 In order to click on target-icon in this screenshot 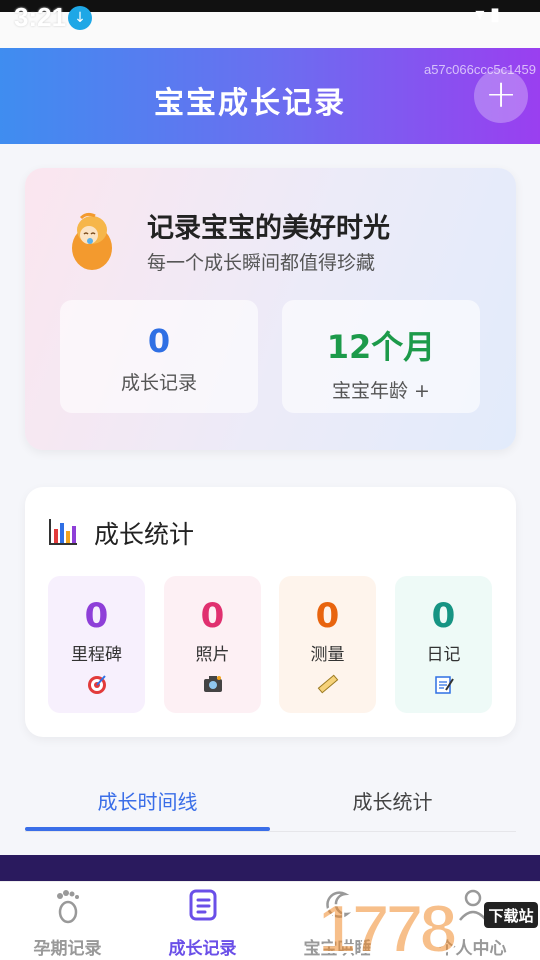, I will do `click(96, 684)`.